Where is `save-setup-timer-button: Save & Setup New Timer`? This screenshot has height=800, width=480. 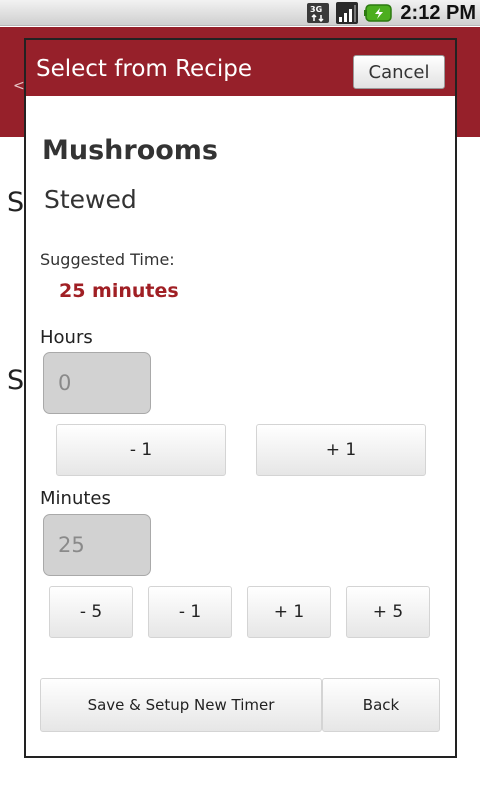
save-setup-timer-button: Save & Setup New Timer is located at coordinates (181, 705).